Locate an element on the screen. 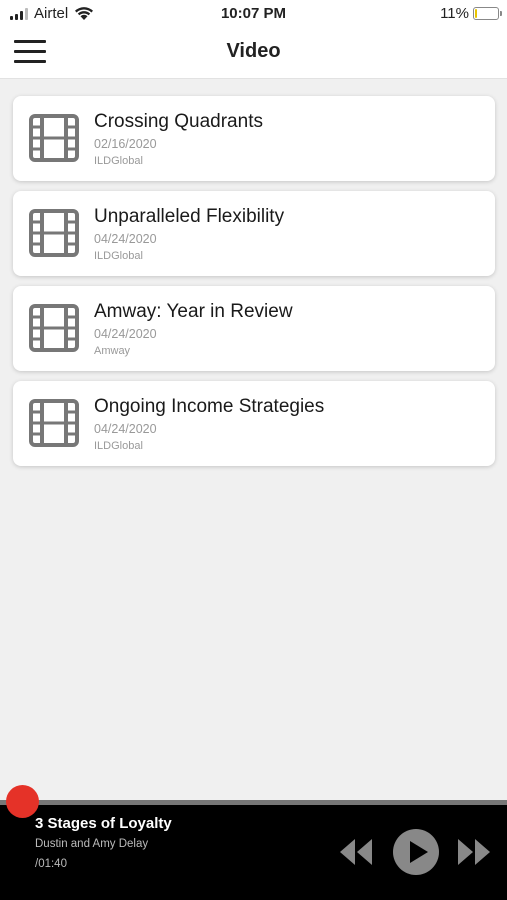  video-date: 02/16/2020 is located at coordinates (125, 144).